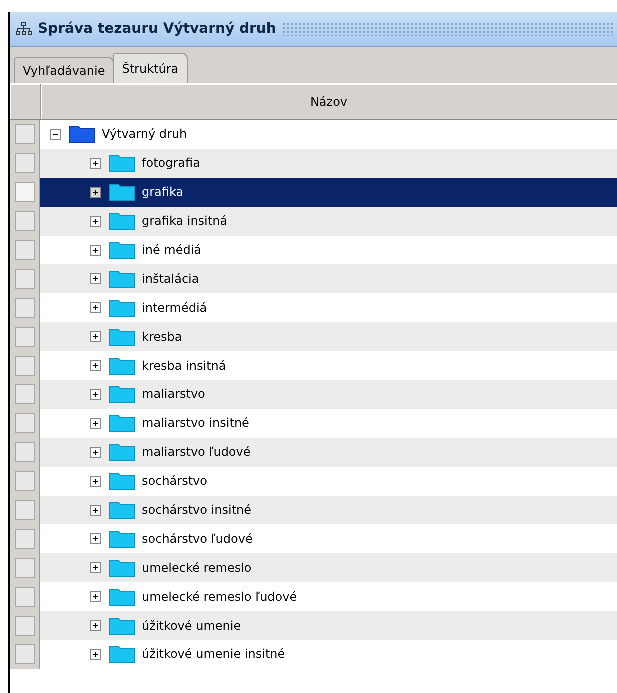  What do you see at coordinates (196, 452) in the screenshot?
I see `tree-item-label: maliarstvo ľudové` at bounding box center [196, 452].